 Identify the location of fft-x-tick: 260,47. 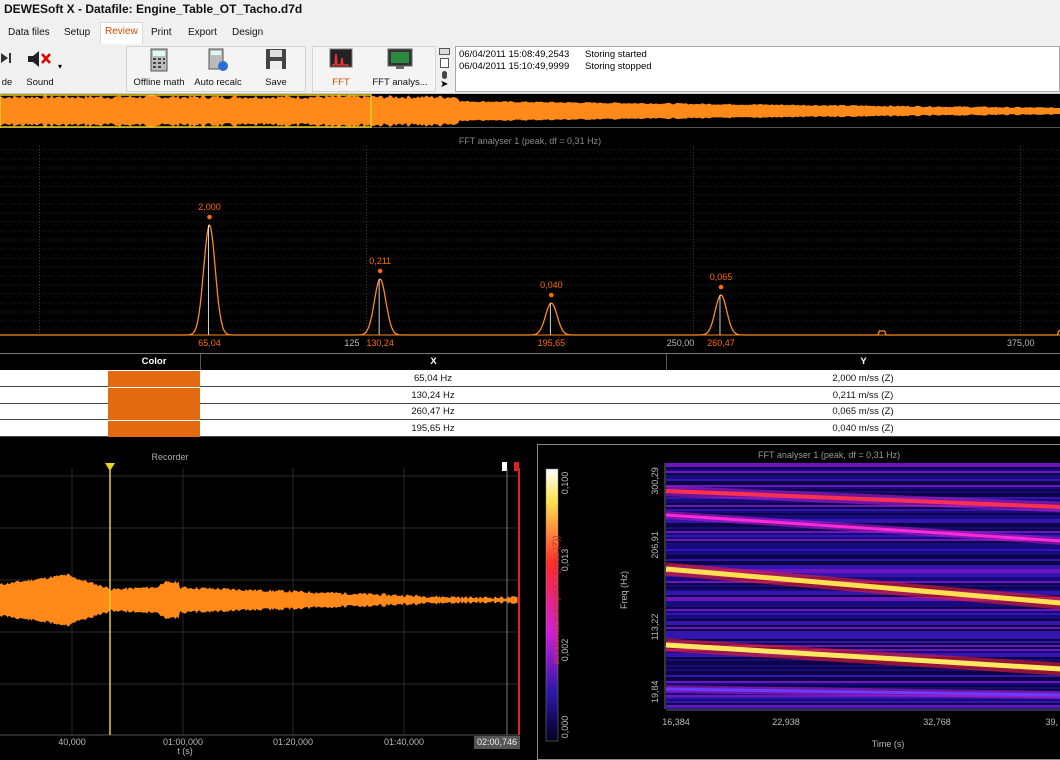
(721, 343).